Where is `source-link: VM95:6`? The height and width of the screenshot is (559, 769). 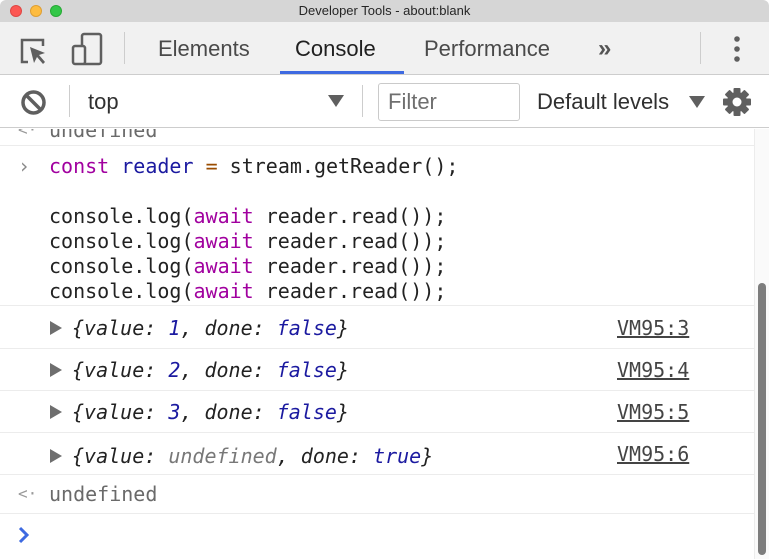 source-link: VM95:6 is located at coordinates (653, 454).